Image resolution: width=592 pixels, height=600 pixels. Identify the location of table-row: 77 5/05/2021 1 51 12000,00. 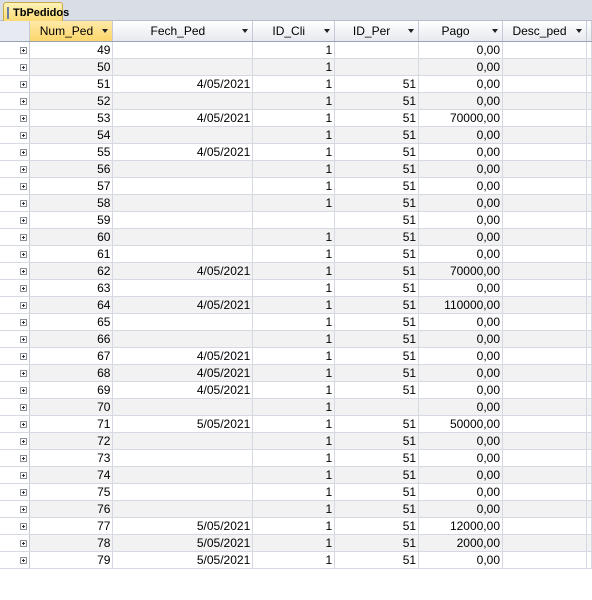
(296, 526).